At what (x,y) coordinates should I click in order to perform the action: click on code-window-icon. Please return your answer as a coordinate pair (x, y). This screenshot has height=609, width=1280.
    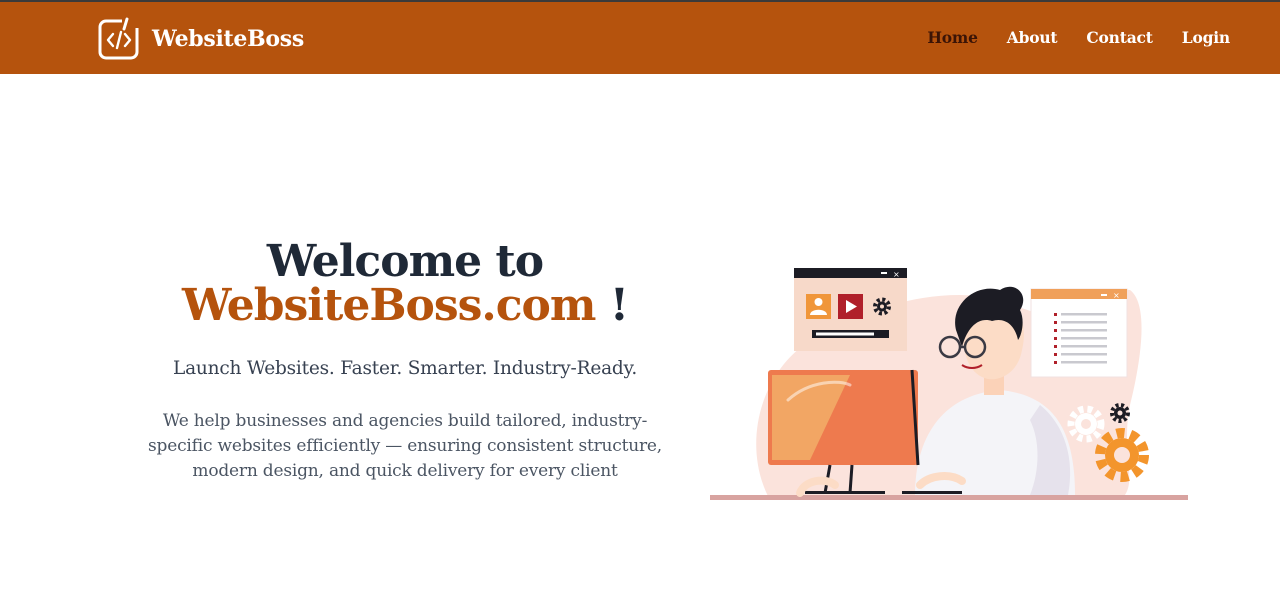
    Looking at the image, I should click on (118, 38).